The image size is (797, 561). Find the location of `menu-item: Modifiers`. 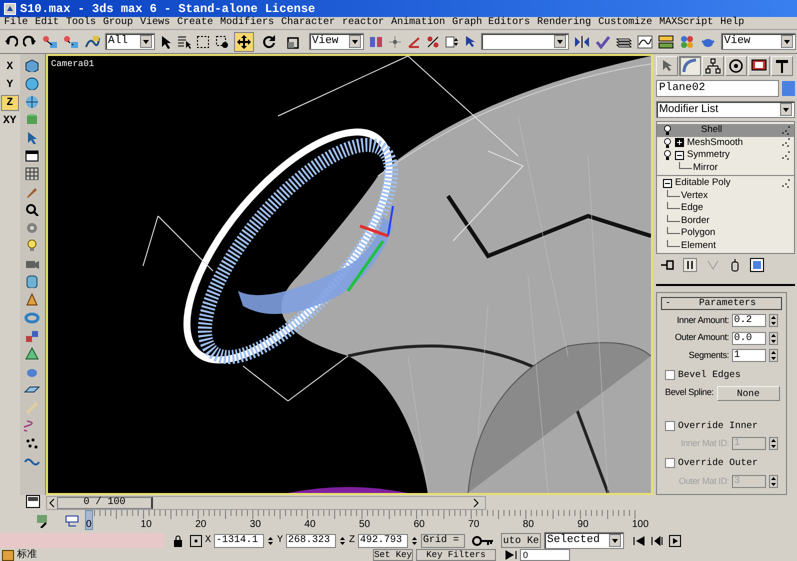

menu-item: Modifiers is located at coordinates (247, 23).